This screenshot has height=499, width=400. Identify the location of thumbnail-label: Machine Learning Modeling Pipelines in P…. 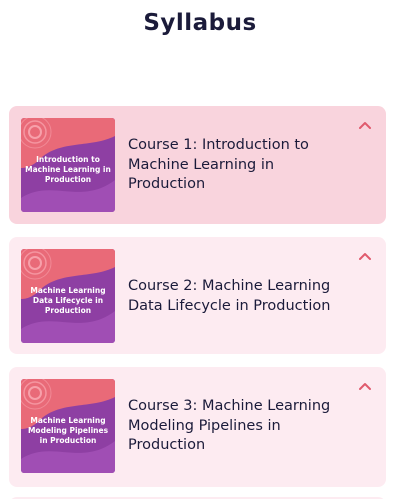
(68, 430).